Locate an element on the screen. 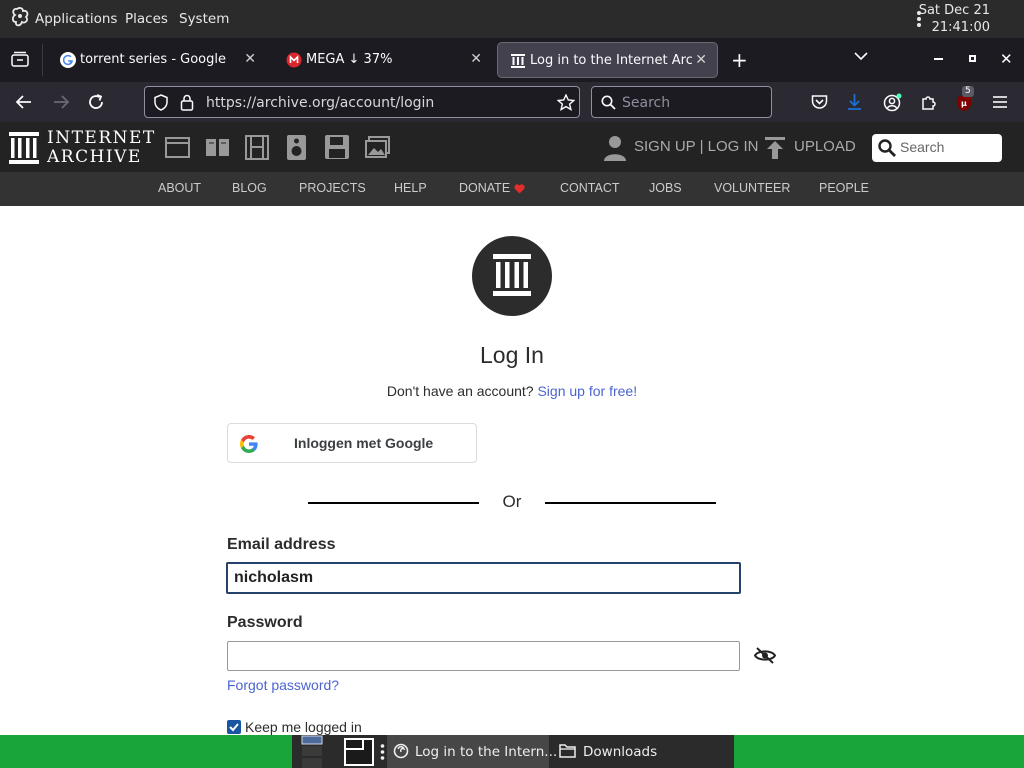 This screenshot has width=1024, height=768. reload-icon is located at coordinates (96, 102).